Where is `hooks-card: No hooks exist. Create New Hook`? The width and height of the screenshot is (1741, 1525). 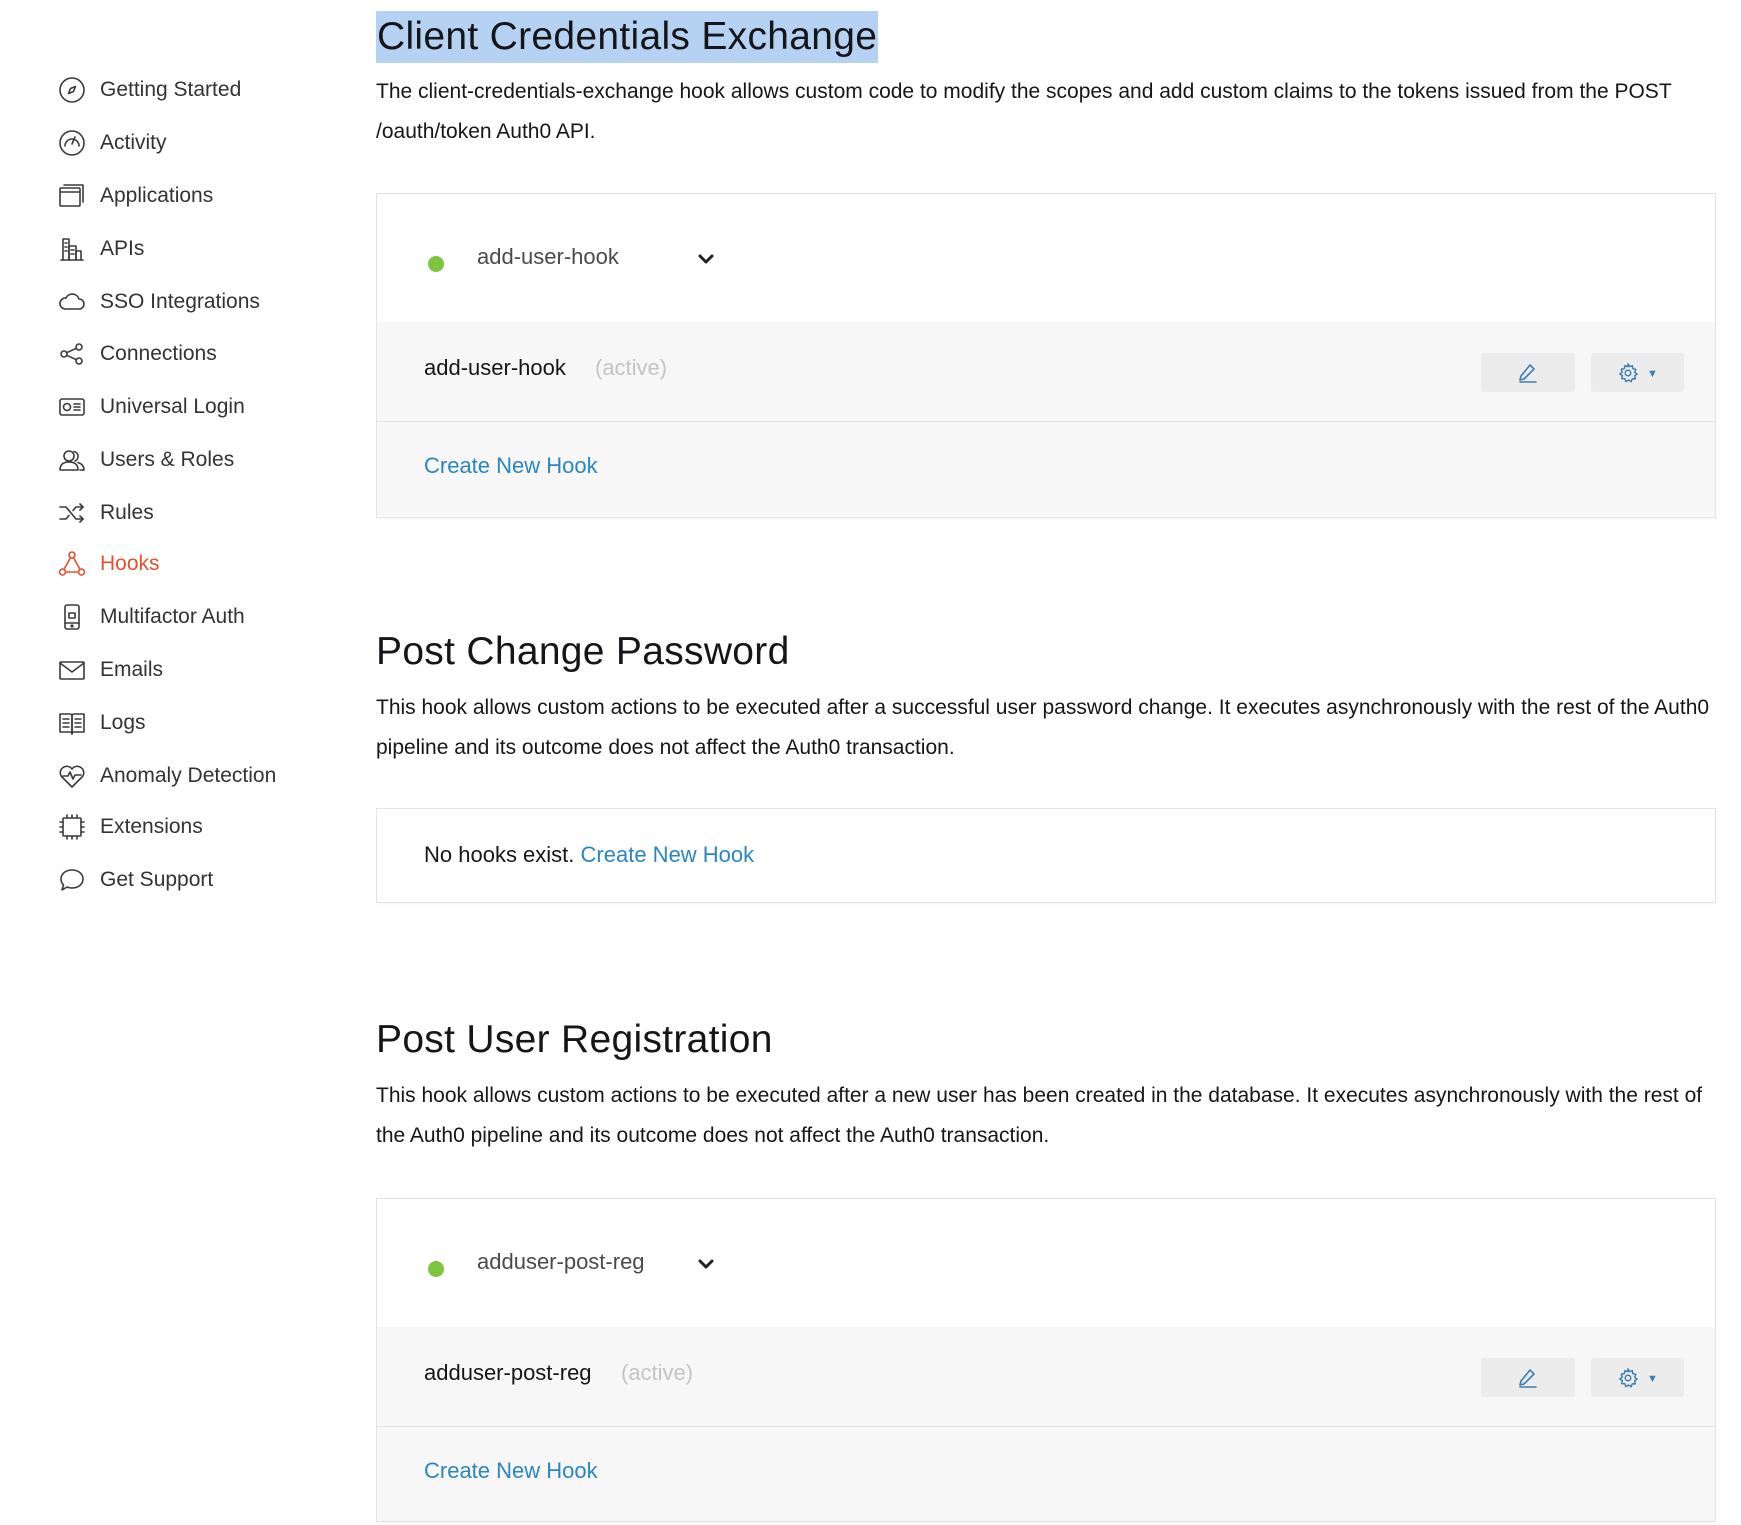
hooks-card: No hooks exist. Create New Hook is located at coordinates (1046, 855).